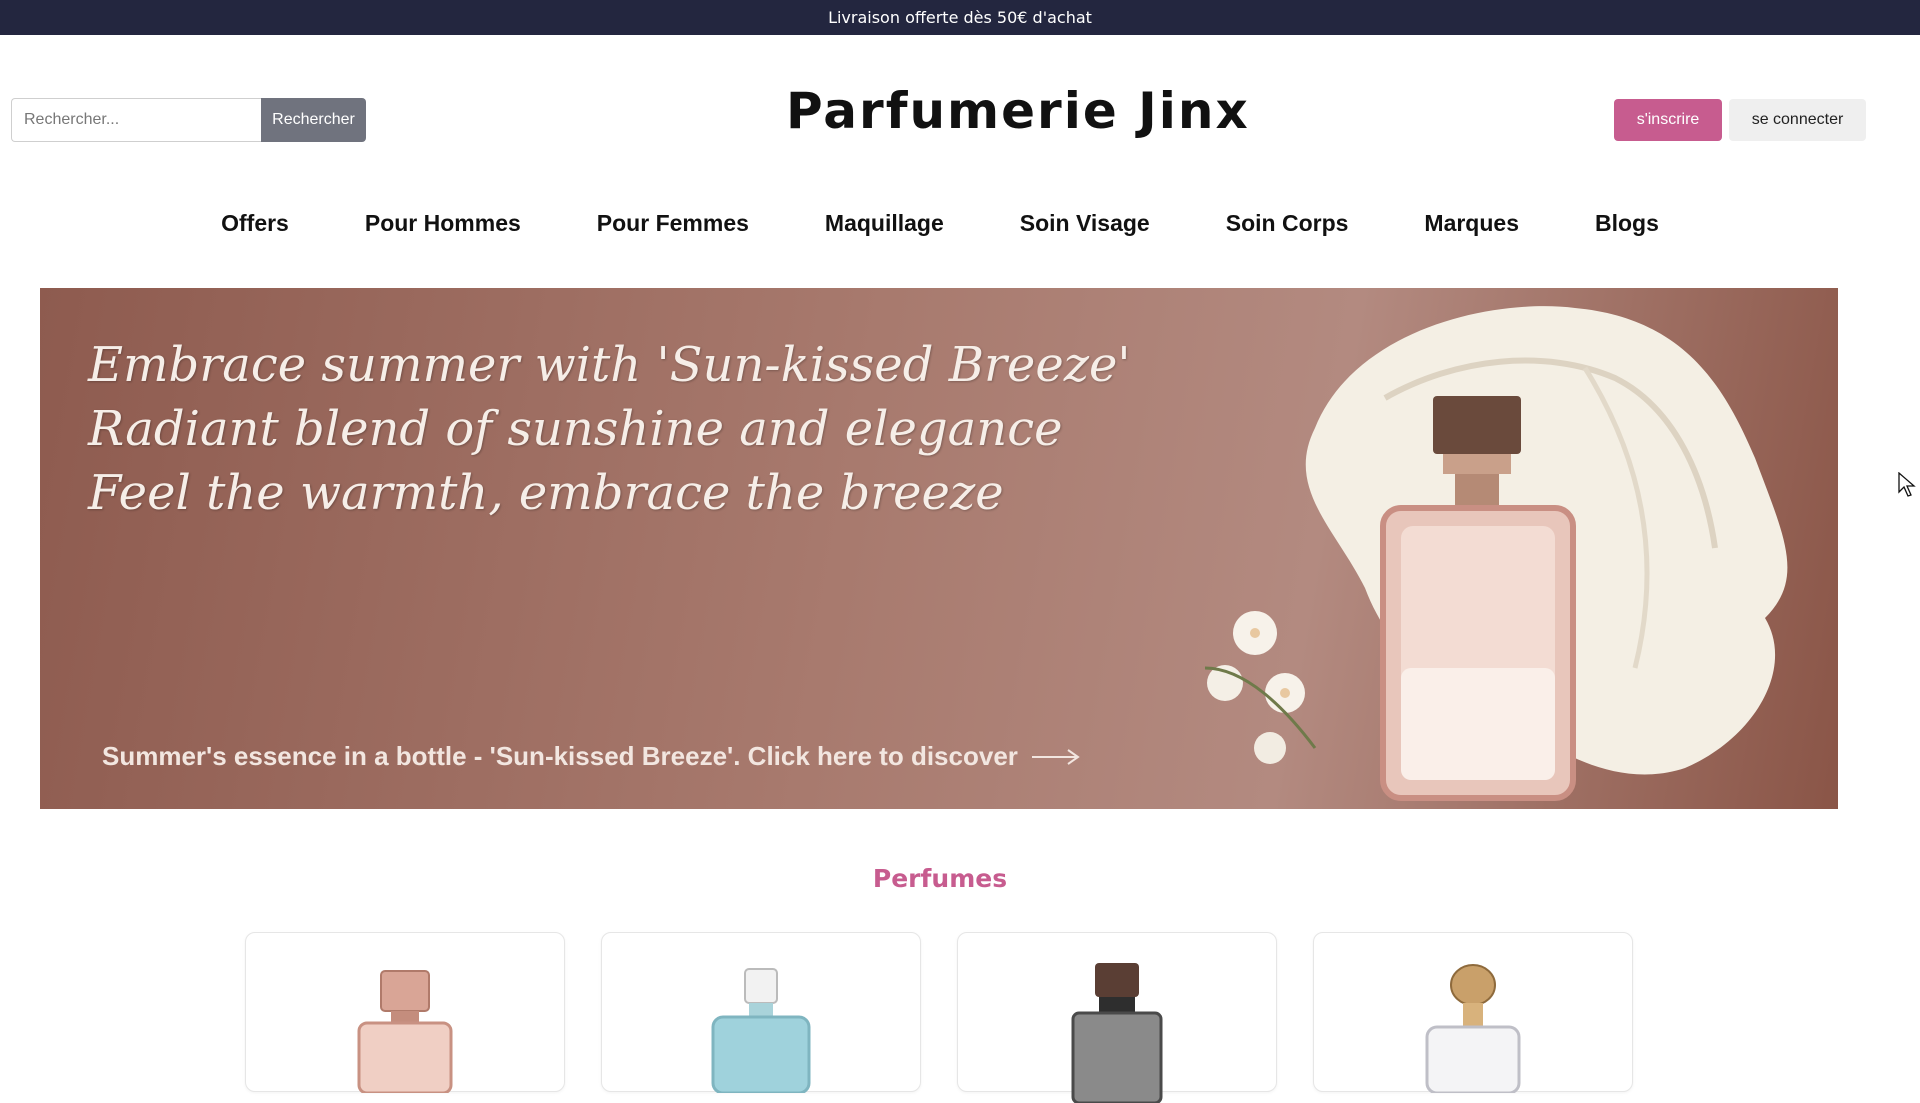 This screenshot has width=1920, height=1103. What do you see at coordinates (1627, 223) in the screenshot?
I see `nav-item-blogs: Blogs` at bounding box center [1627, 223].